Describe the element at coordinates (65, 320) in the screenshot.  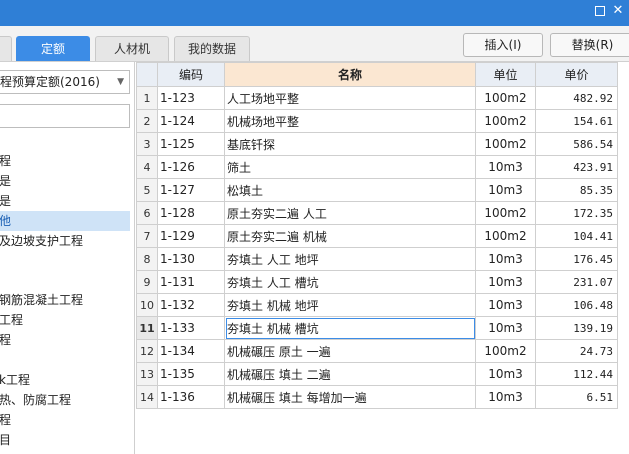
I see `tree-item: 工程` at that location.